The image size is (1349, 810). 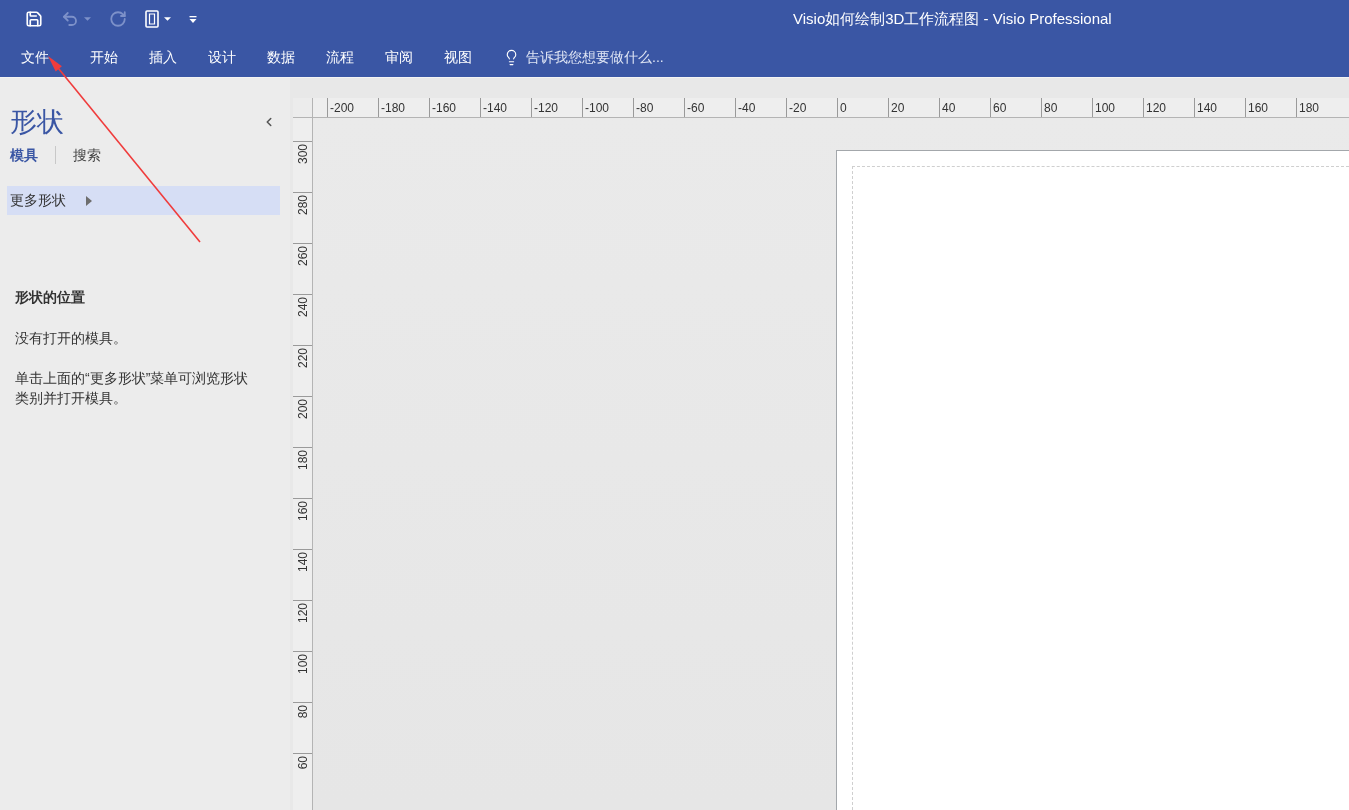 I want to click on document-icon, so click(x=152, y=19).